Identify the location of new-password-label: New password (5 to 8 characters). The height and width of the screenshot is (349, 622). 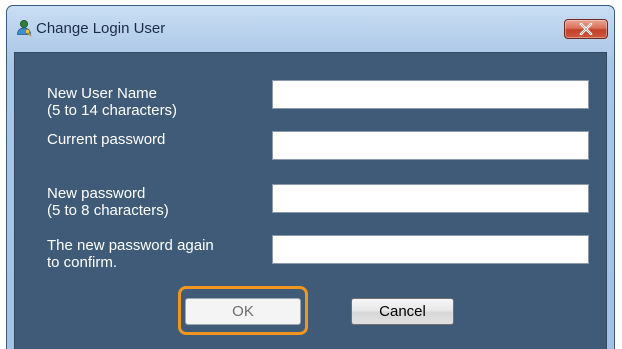
(108, 202).